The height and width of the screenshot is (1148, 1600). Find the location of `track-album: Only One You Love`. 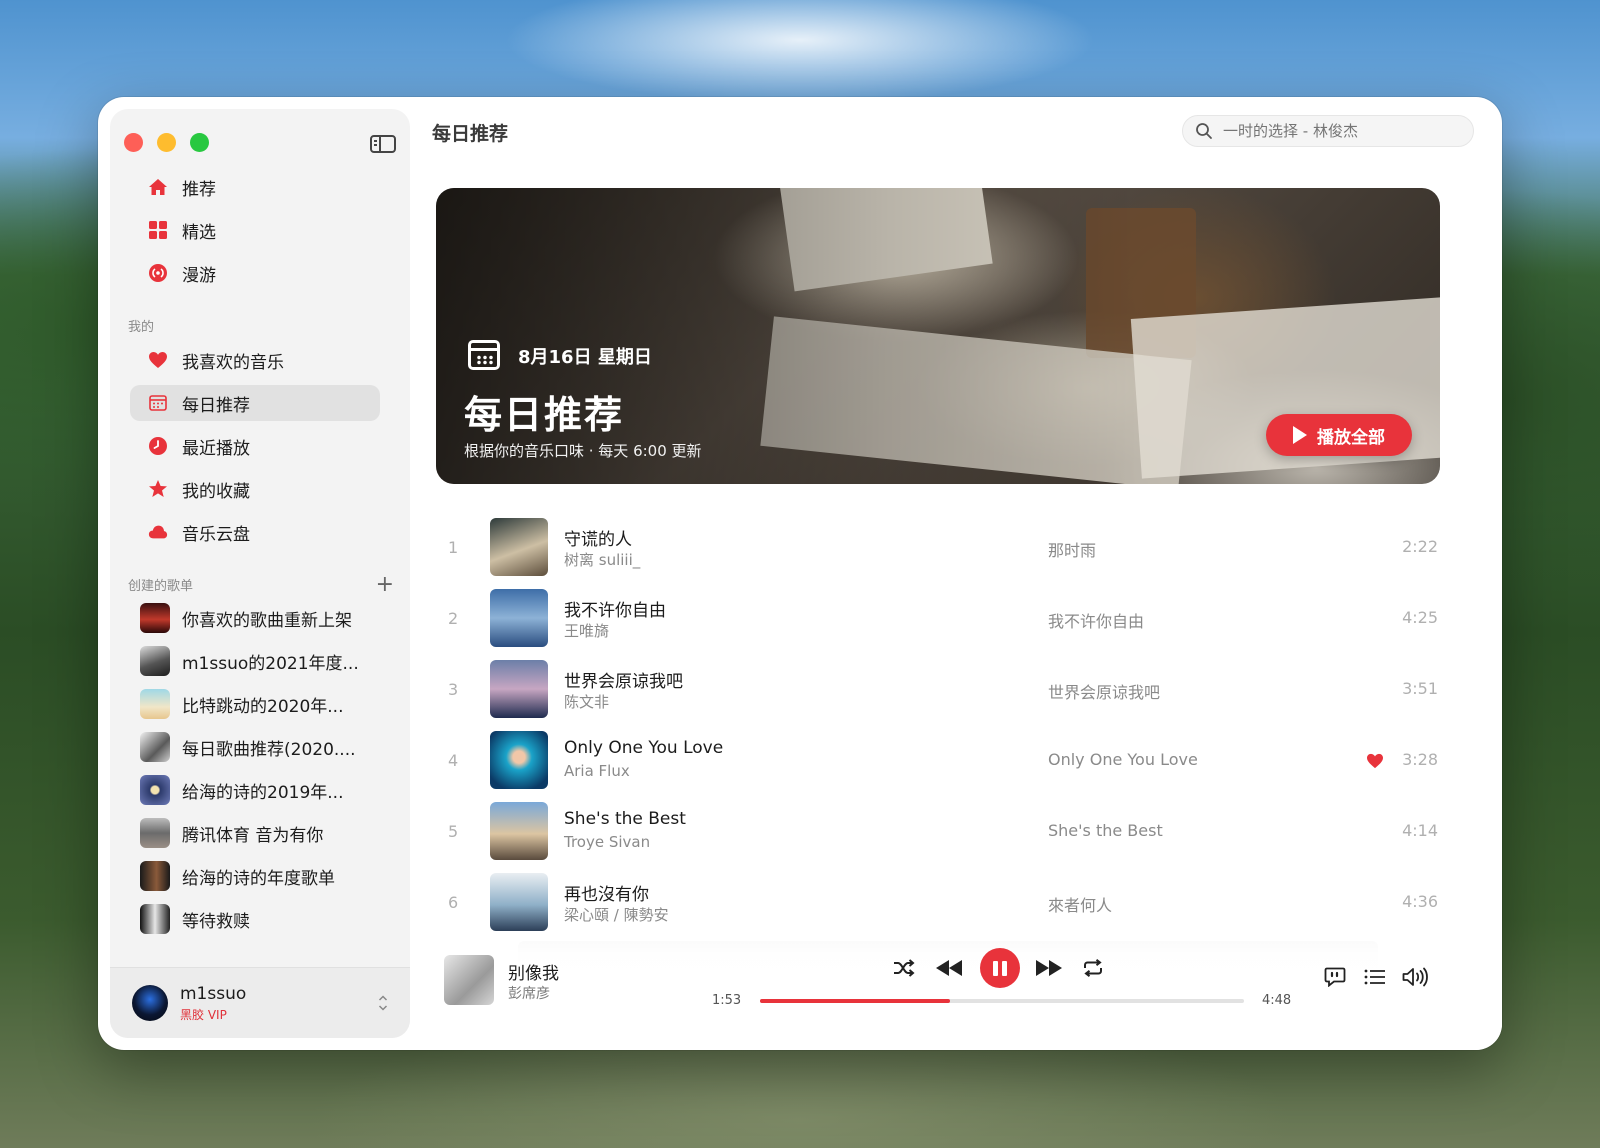

track-album: Only One You Love is located at coordinates (1123, 759).